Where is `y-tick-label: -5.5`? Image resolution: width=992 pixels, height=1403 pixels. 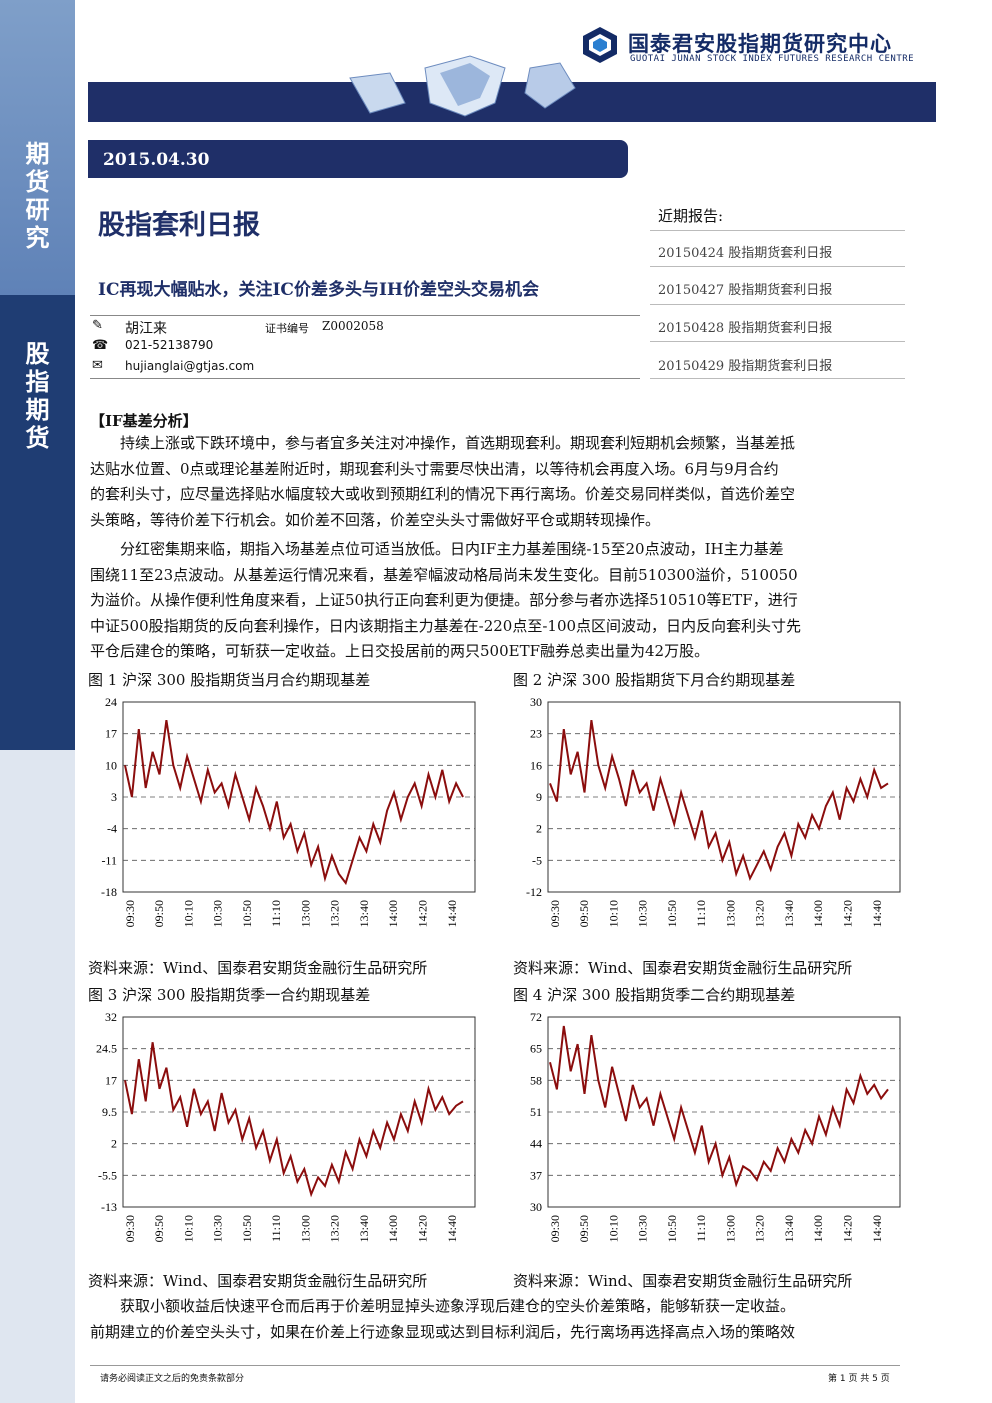
y-tick-label: -5.5 is located at coordinates (107, 1175).